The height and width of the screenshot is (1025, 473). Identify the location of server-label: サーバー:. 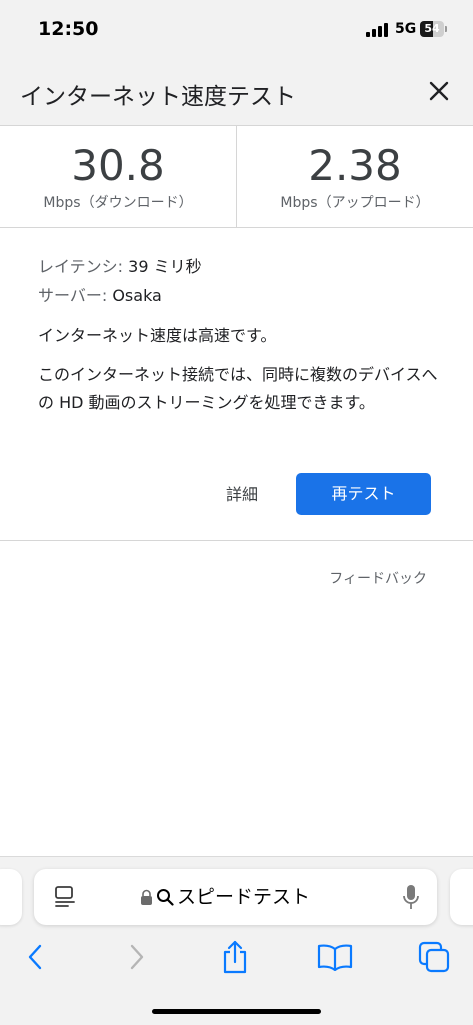
(73, 295).